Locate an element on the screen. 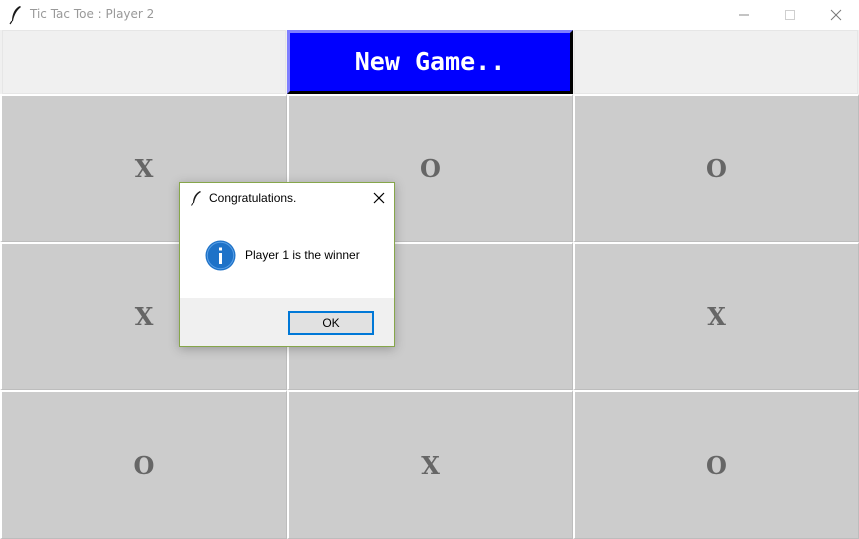 This screenshot has height=539, width=859. window-title: Tic Tac Toe : Player 2 is located at coordinates (92, 14).